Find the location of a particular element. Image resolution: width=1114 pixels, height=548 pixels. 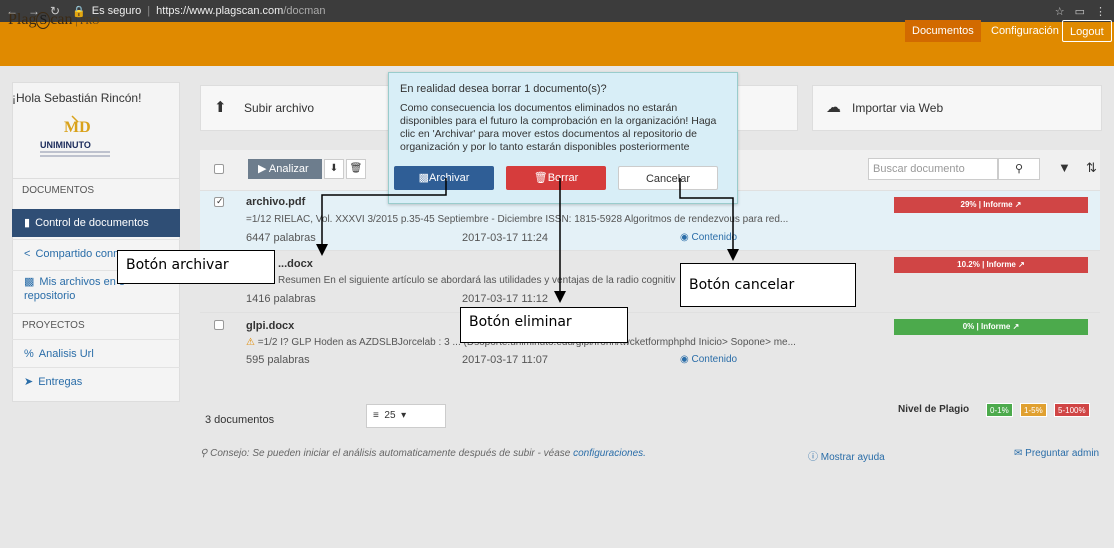

annotation-archive: Botón archivar is located at coordinates (196, 267).